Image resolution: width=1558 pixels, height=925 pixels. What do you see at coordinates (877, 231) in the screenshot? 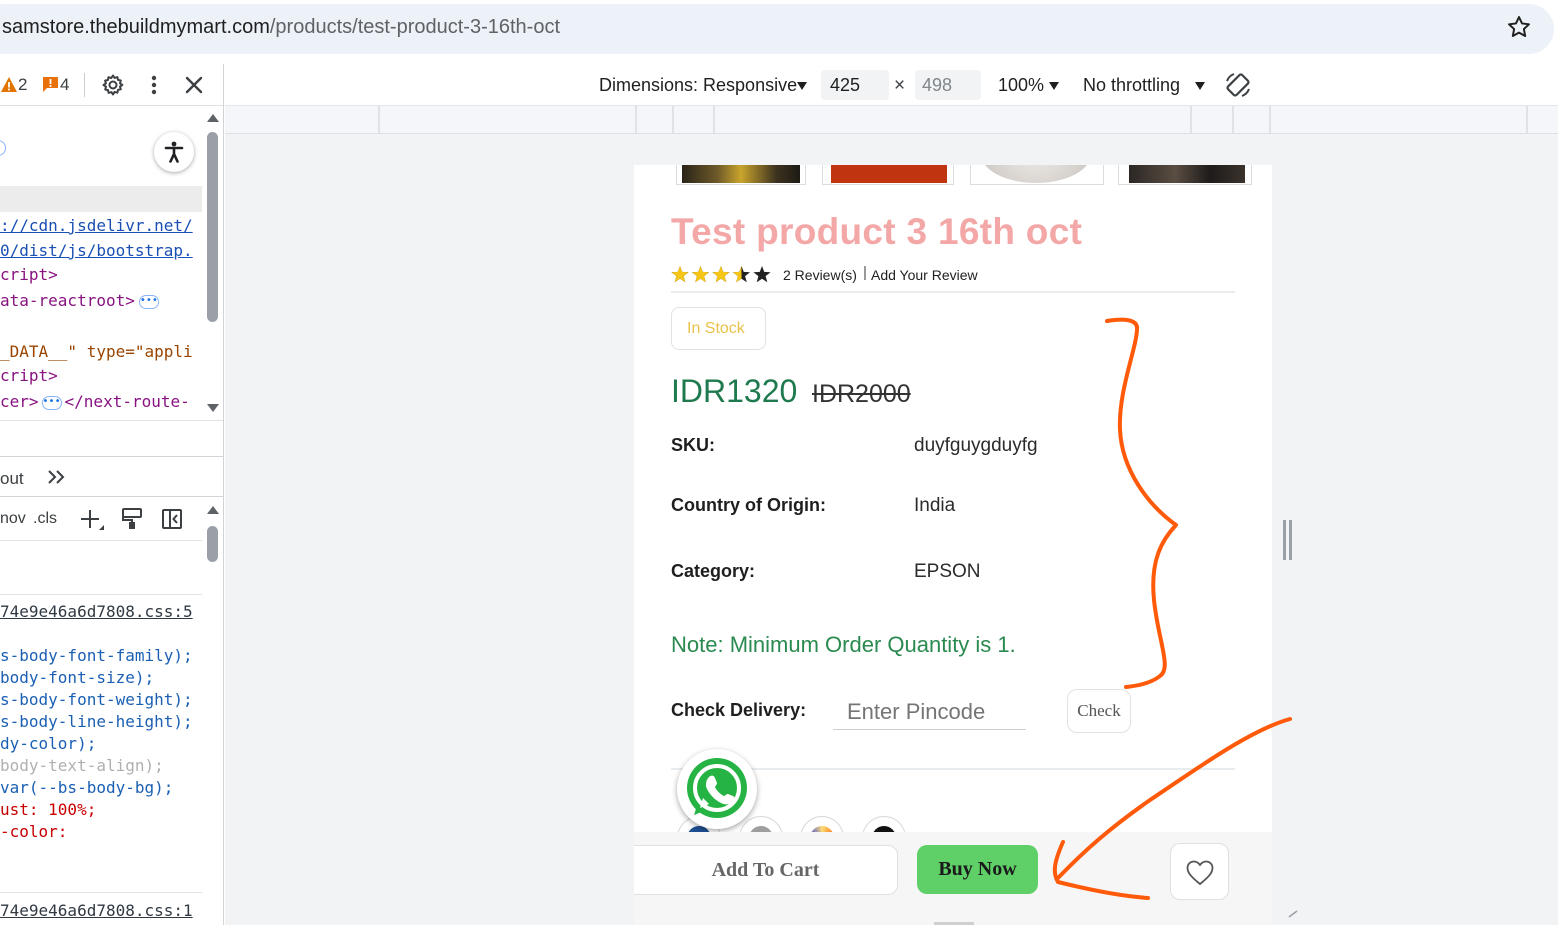
I see `product-title: Test product 3 16th oct` at bounding box center [877, 231].